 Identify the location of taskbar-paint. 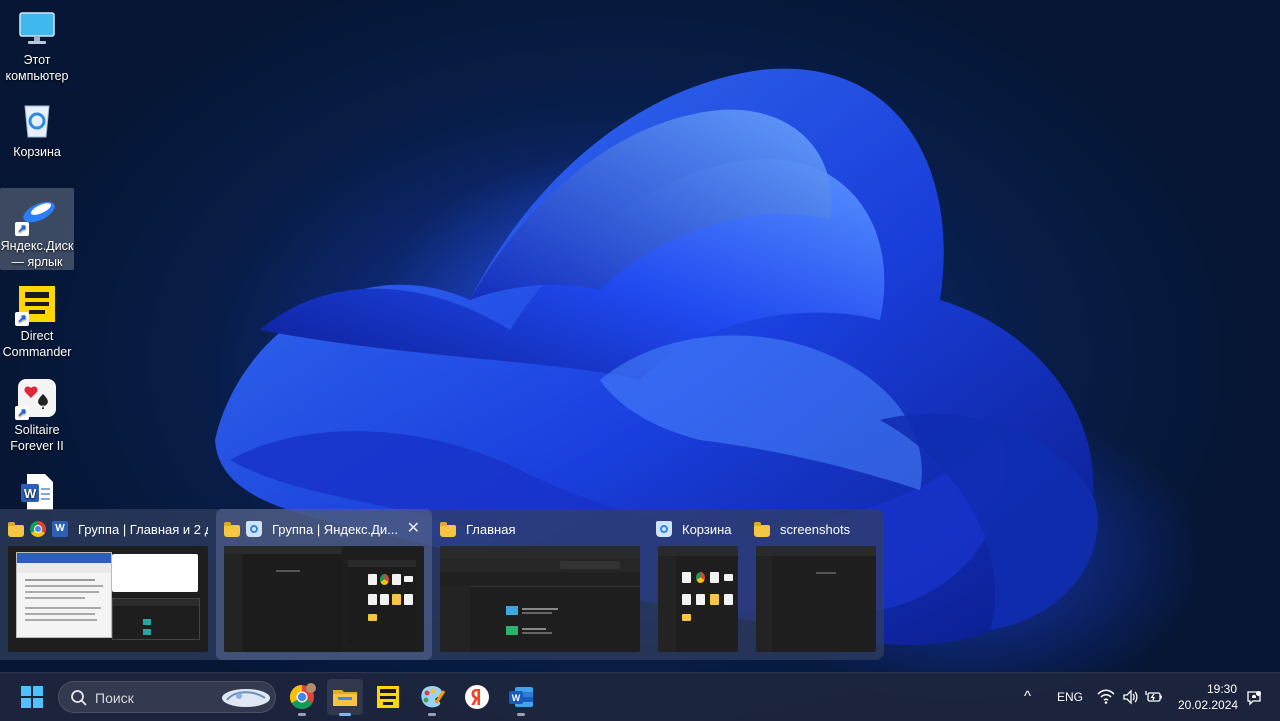
(432, 697).